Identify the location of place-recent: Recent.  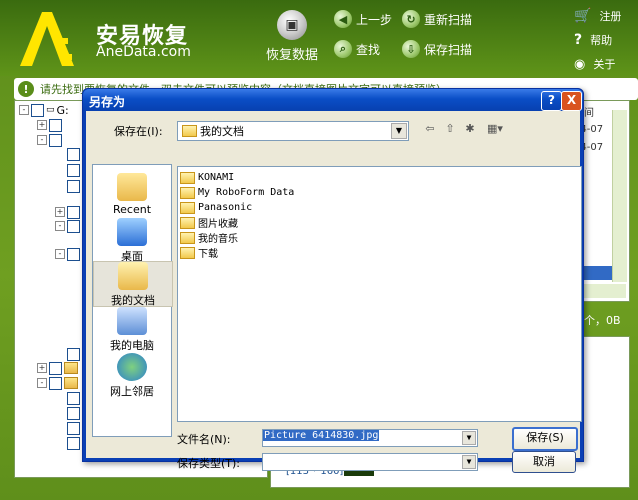
(132, 194).